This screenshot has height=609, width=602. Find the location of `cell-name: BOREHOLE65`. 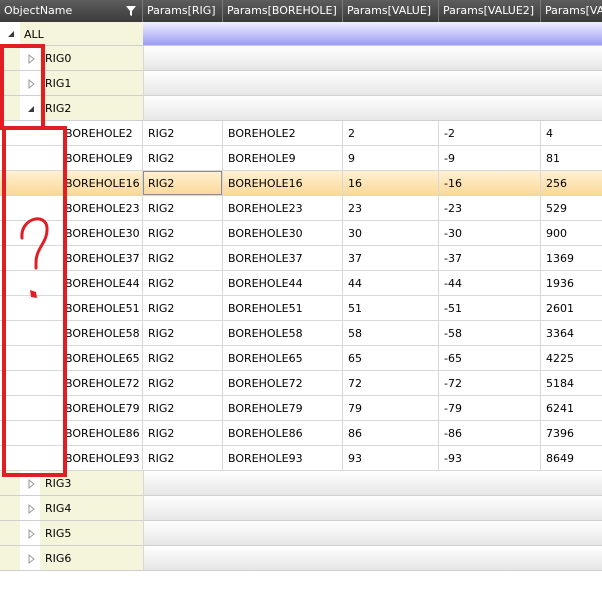

cell-name: BOREHOLE65 is located at coordinates (101, 358).